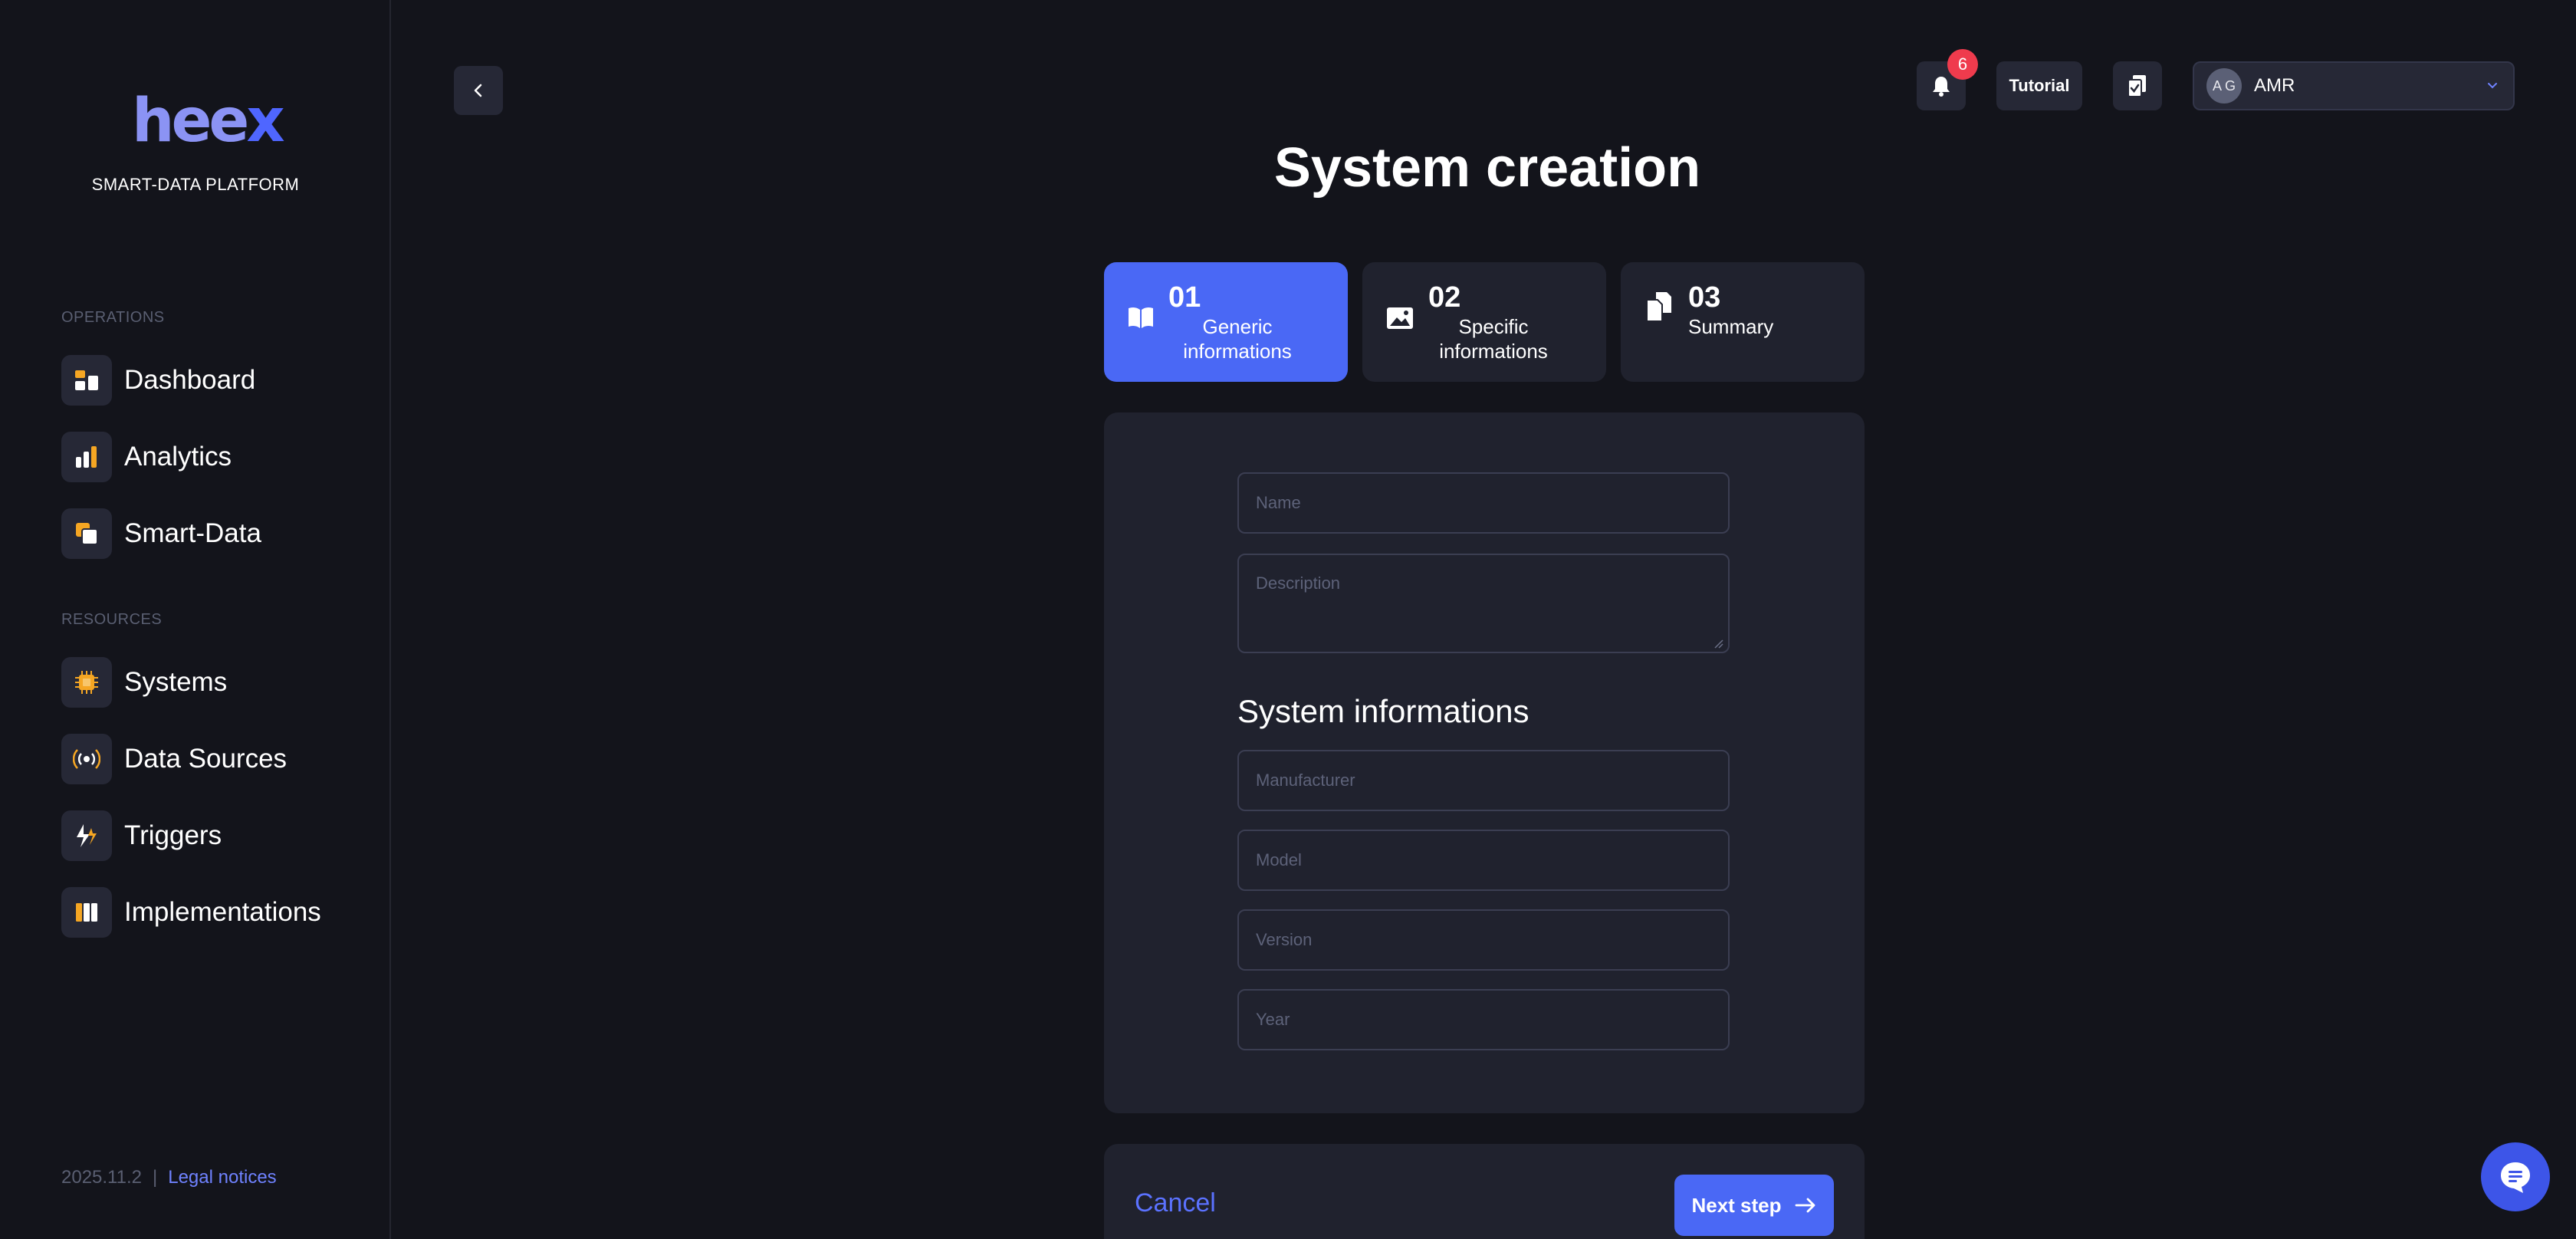 The image size is (2576, 1239). I want to click on book-icon, so click(1141, 319).